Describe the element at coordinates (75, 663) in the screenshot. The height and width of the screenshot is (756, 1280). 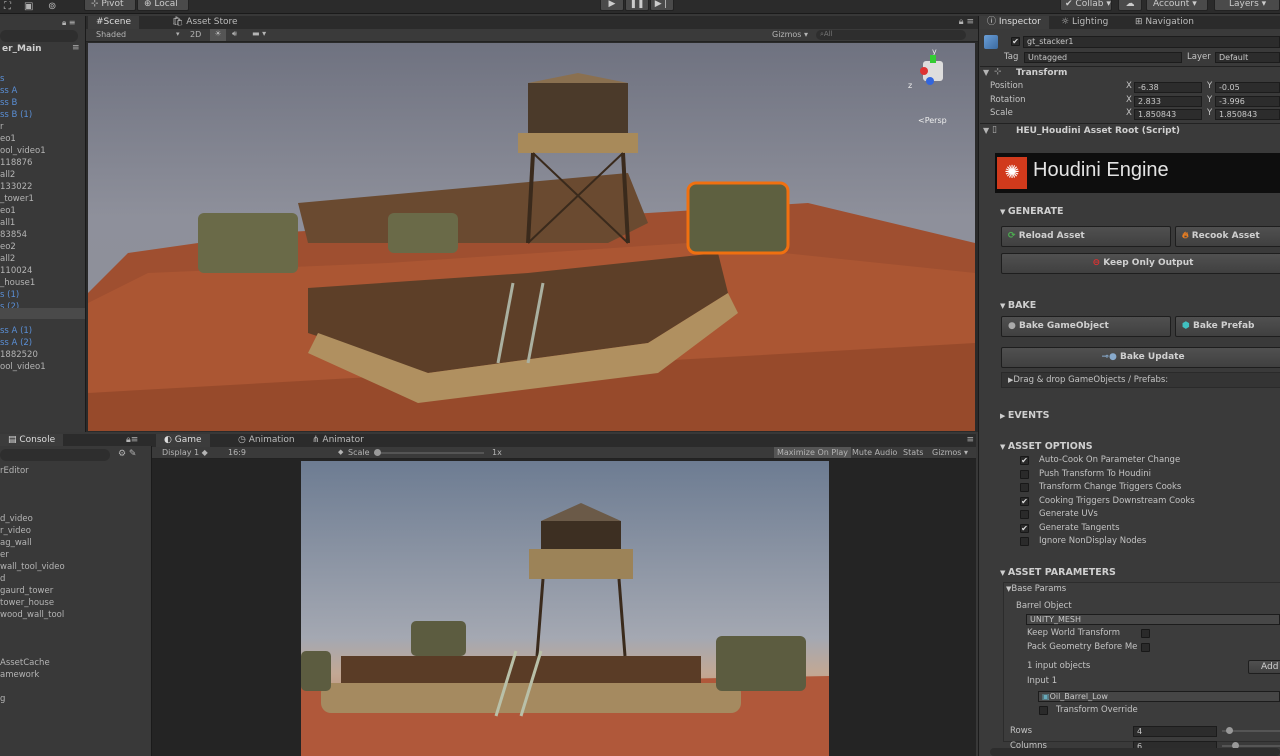
I see `console-entry: AssetCache` at that location.